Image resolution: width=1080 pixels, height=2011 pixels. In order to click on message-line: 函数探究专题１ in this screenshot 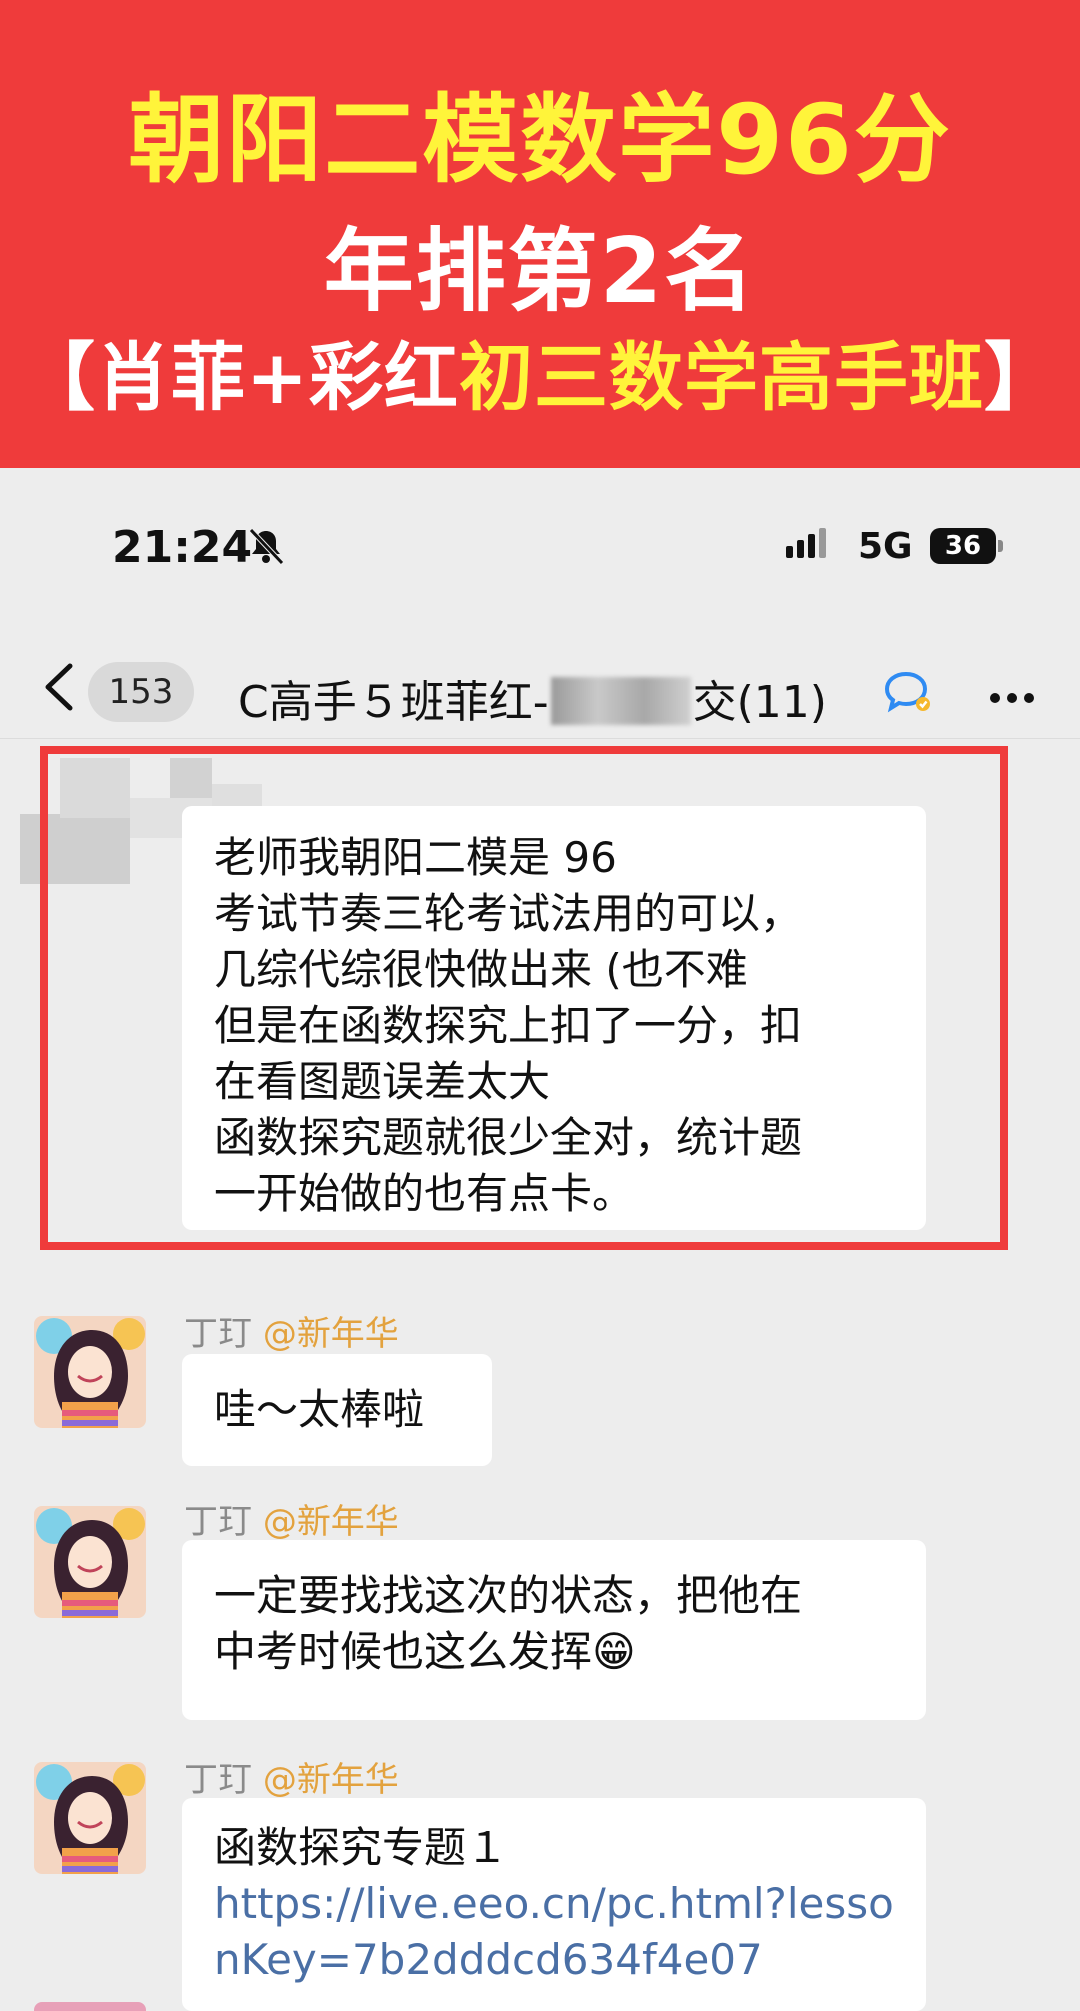, I will do `click(361, 1847)`.